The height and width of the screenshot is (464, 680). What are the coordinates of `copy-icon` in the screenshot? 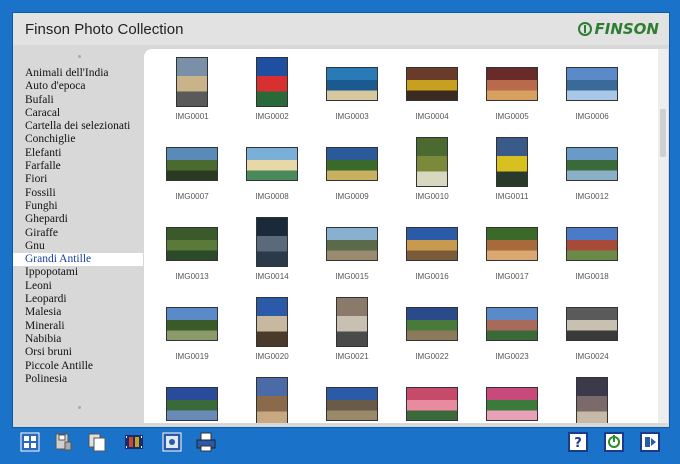 It's located at (97, 442).